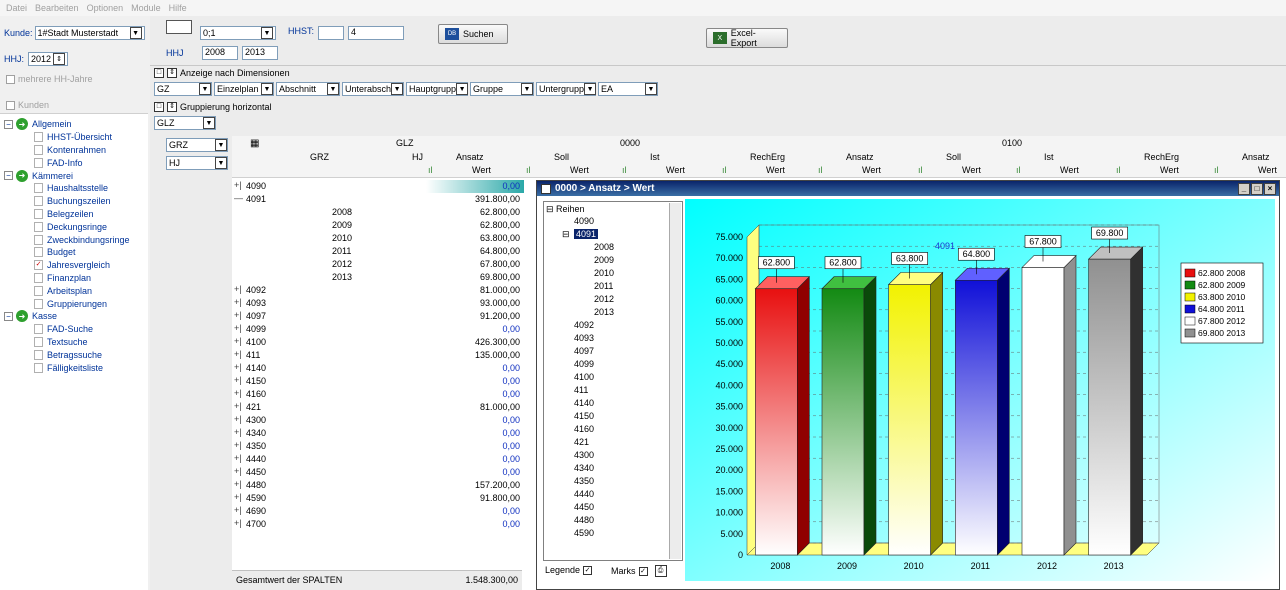  I want to click on series-item: 2010, so click(604, 273).